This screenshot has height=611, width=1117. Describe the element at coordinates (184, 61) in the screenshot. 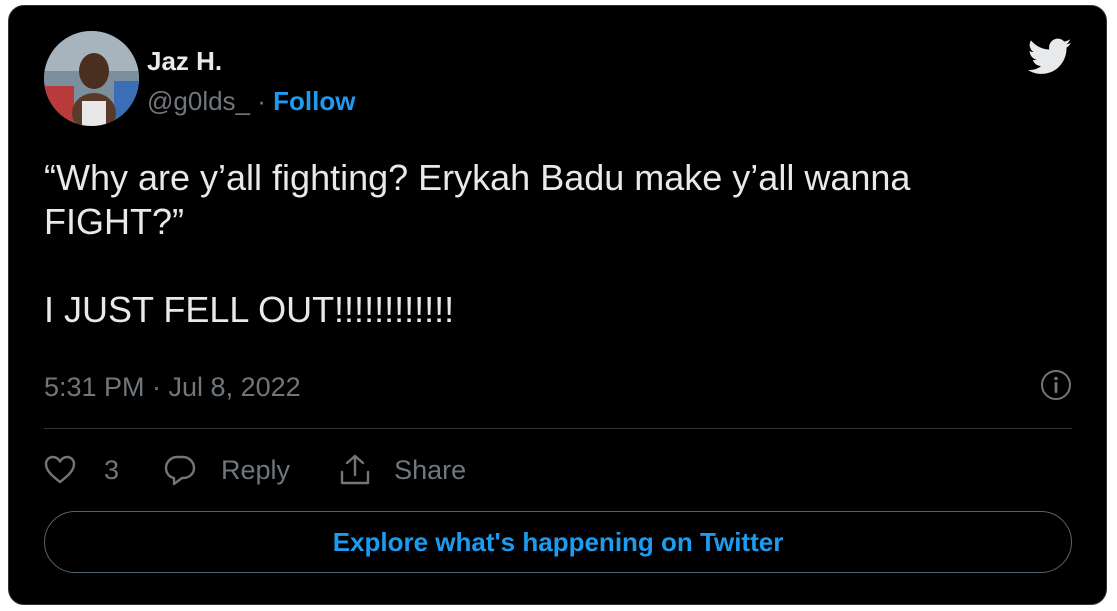

I see `author-name: Jaz H.` at that location.